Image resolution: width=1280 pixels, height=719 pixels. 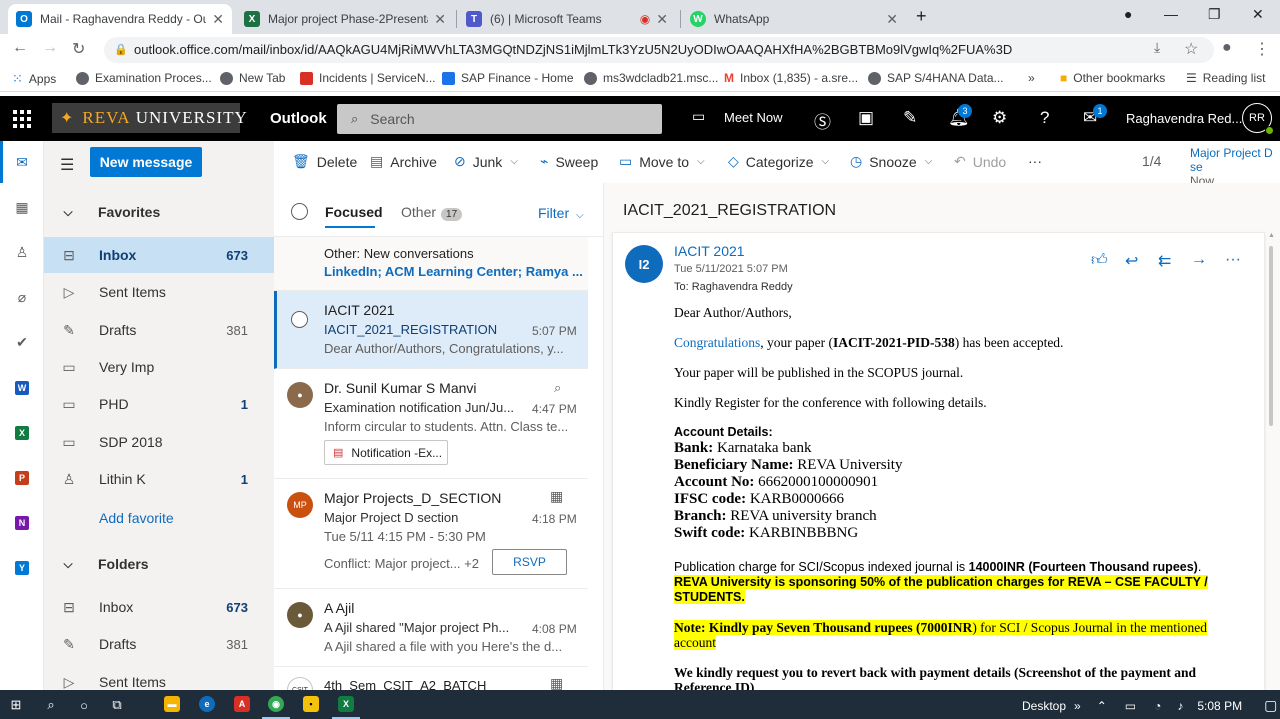 What do you see at coordinates (1077, 706) in the screenshot?
I see `more-toolbars: »` at bounding box center [1077, 706].